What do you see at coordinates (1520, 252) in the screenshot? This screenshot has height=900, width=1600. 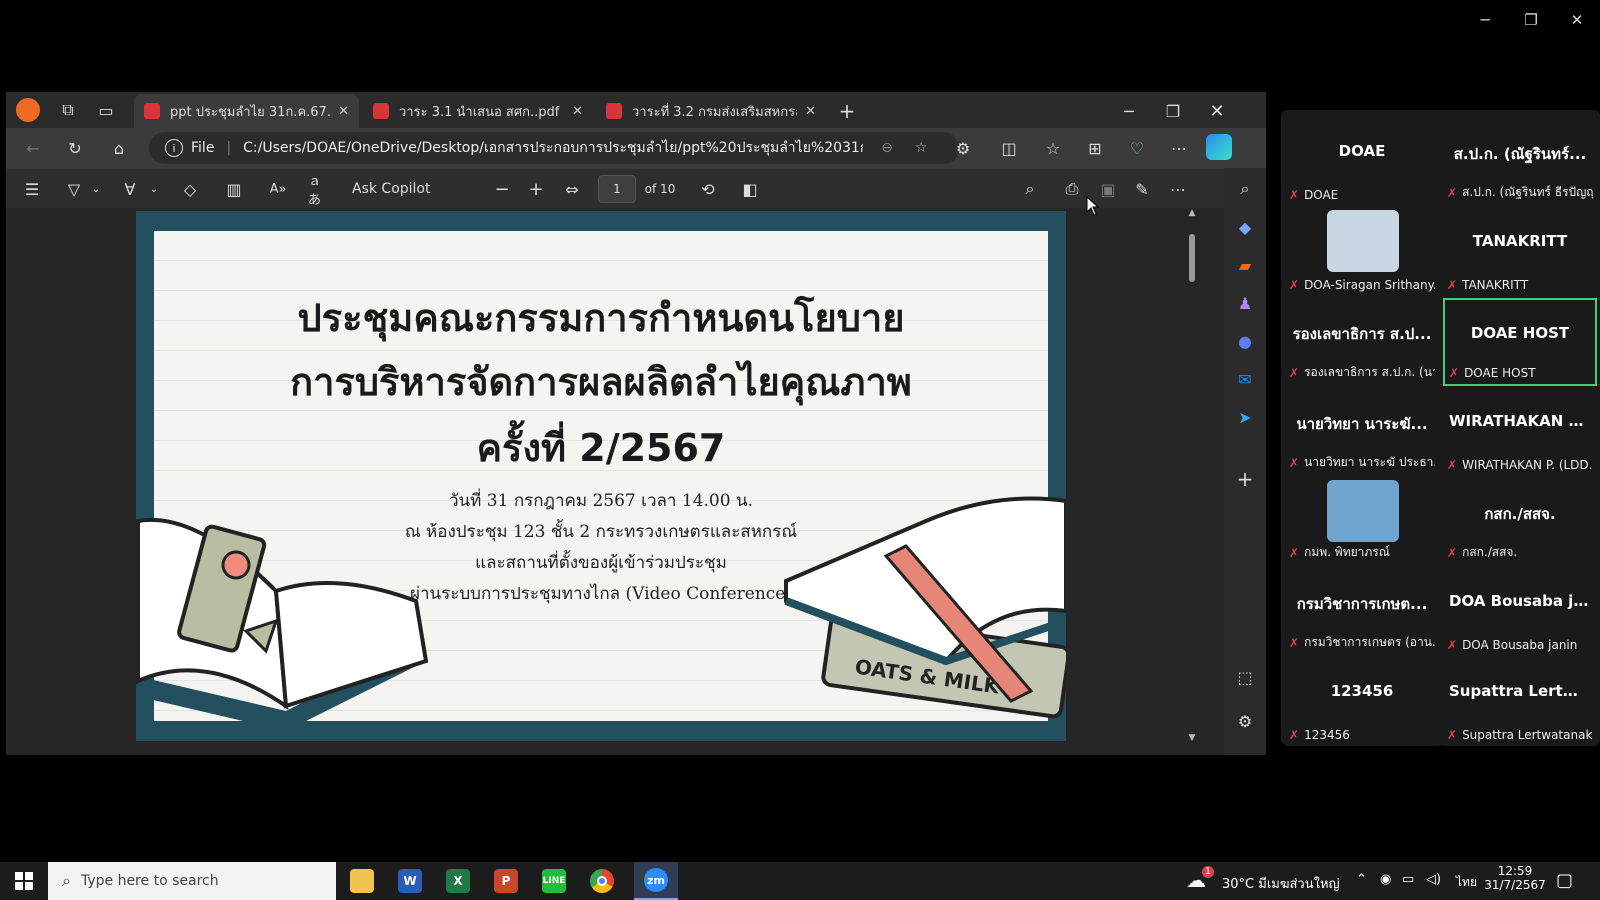 I see `participant-tile: TANAKRITT ✗ TANAKRITT` at bounding box center [1520, 252].